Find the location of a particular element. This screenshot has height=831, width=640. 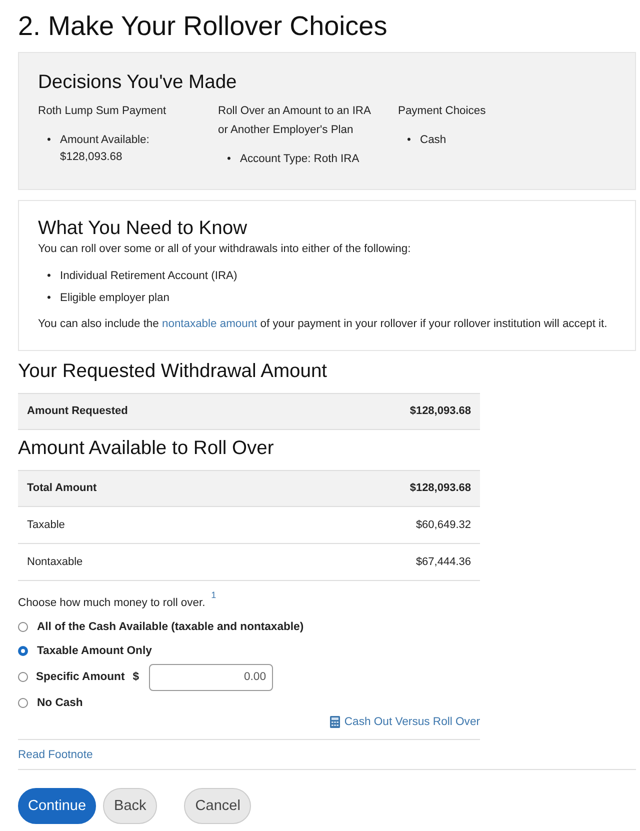

decision-item: Amount Available: $128,093.68 is located at coordinates (105, 149).